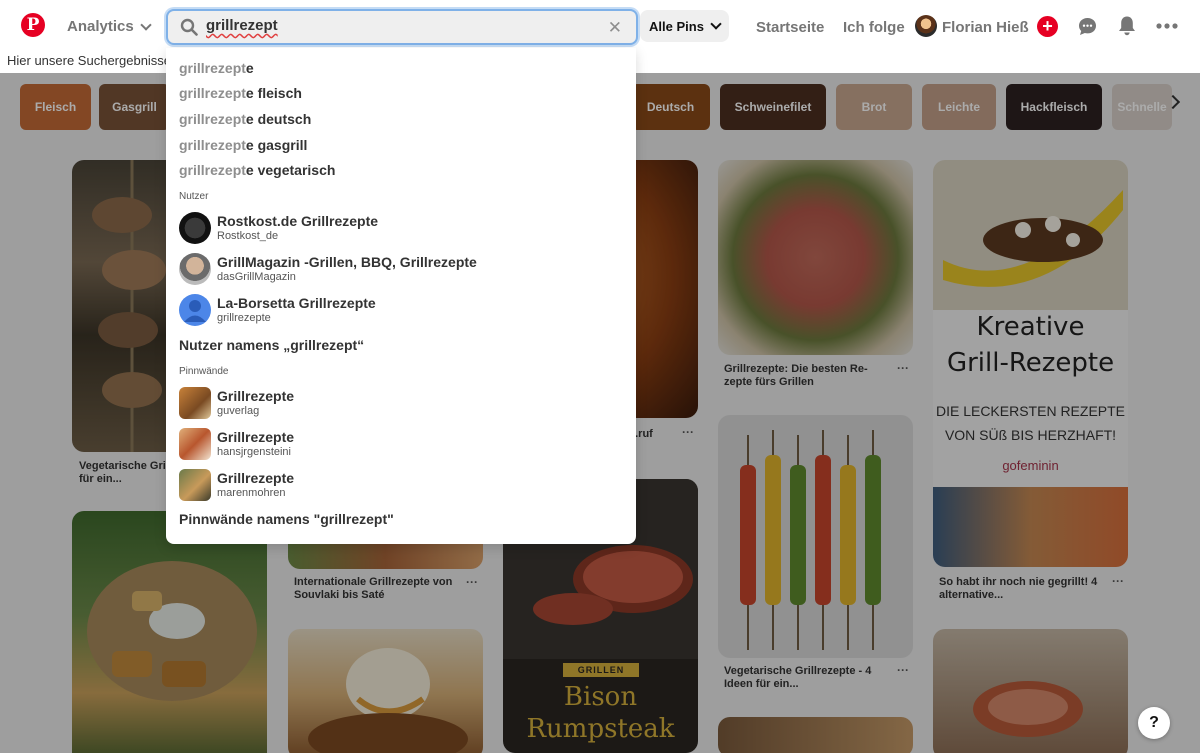  I want to click on suggestion-item: grillrezepte vegetarisch, so click(257, 170).